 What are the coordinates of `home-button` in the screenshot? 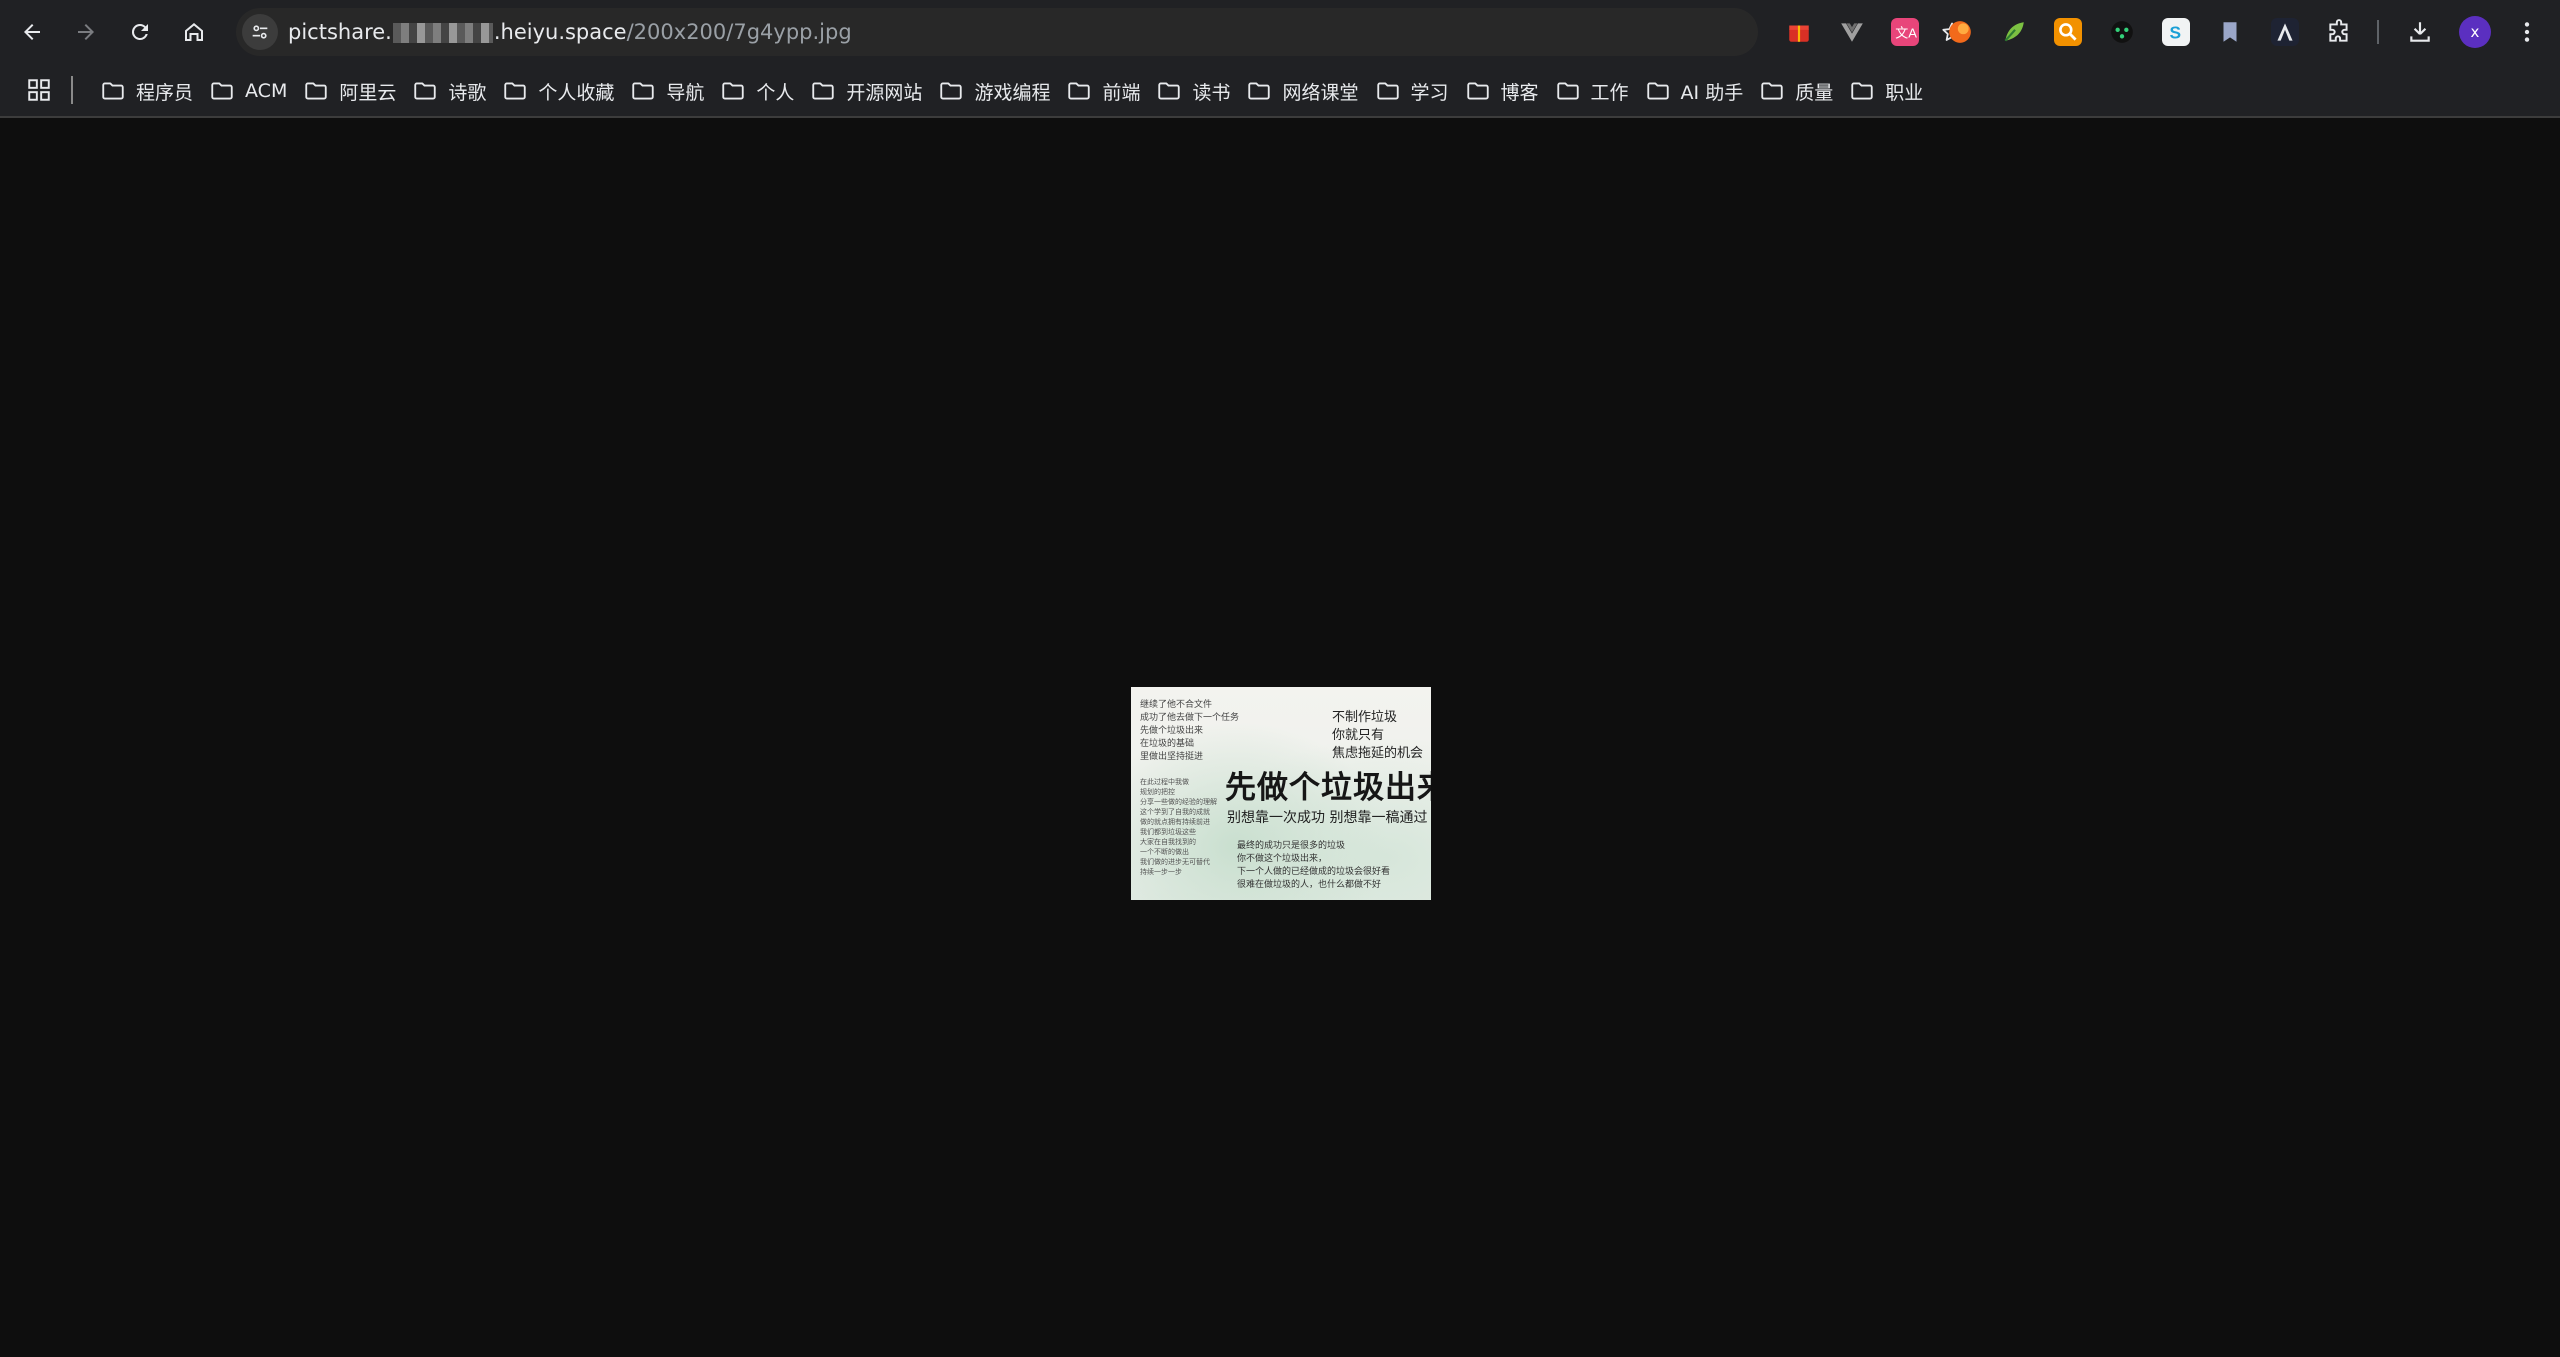 It's located at (194, 32).